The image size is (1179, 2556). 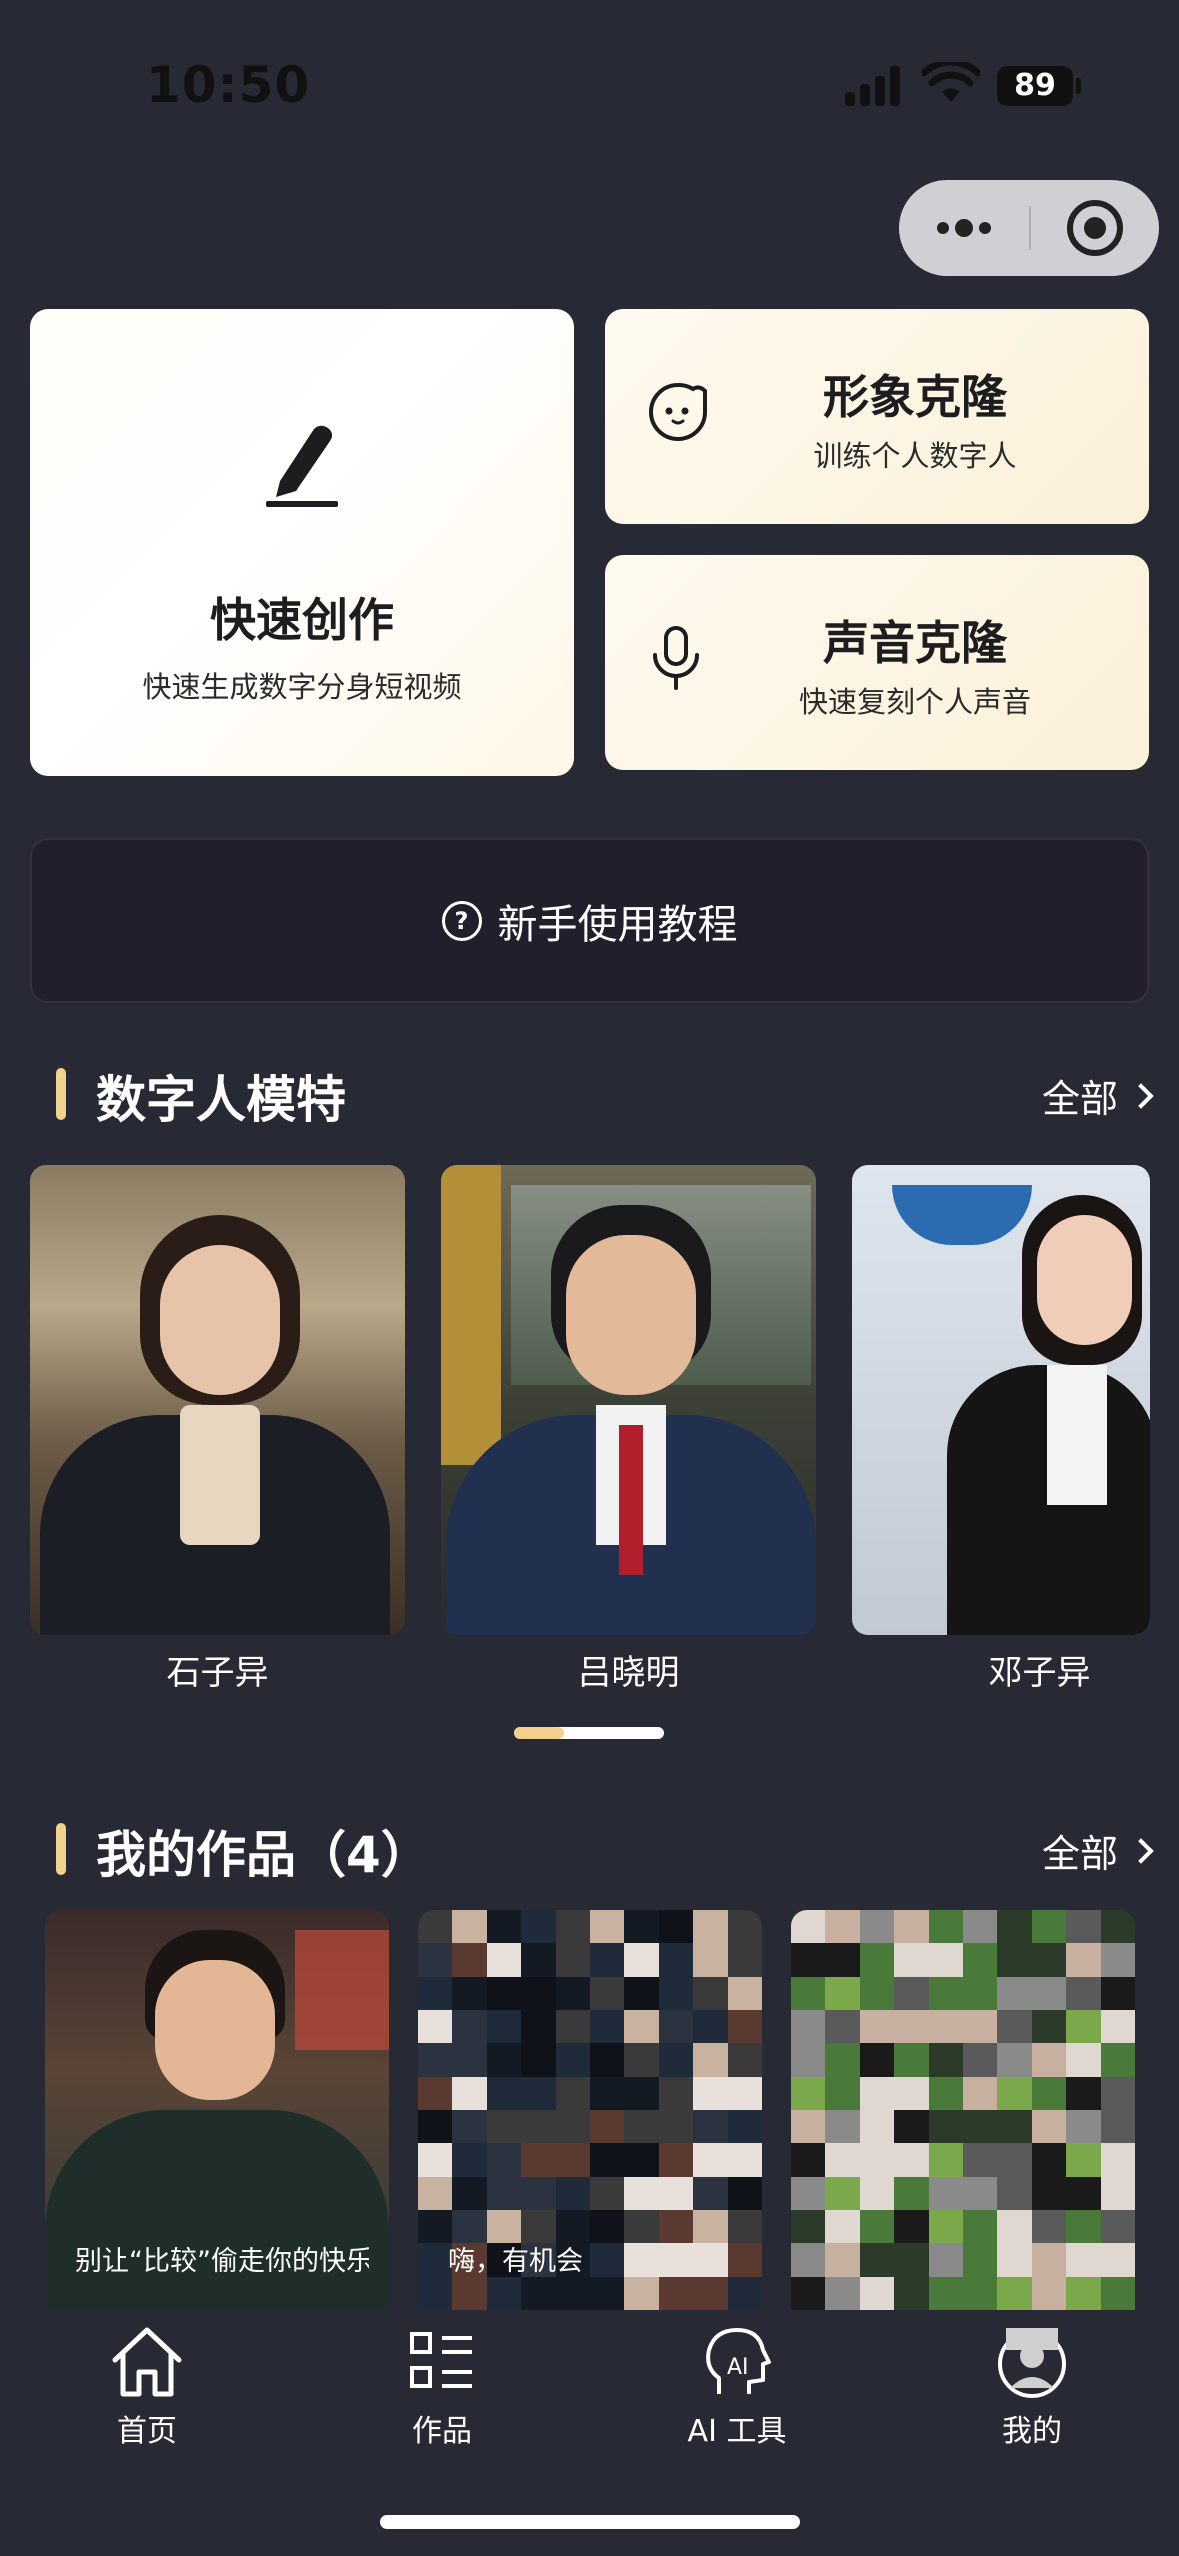 I want to click on home-icon, so click(x=147, y=2362).